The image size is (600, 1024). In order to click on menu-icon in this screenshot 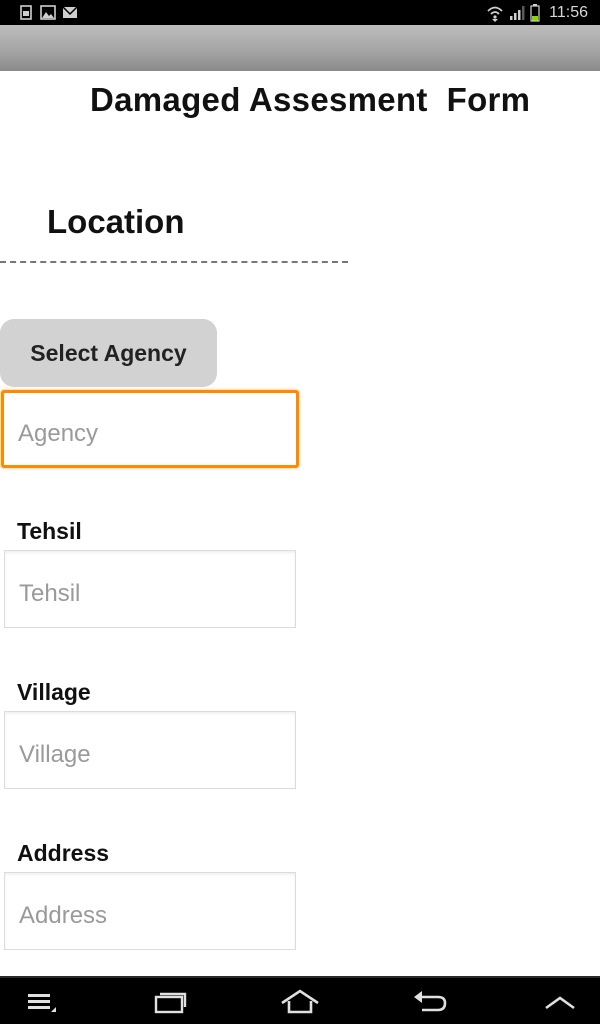, I will do `click(42, 1003)`.